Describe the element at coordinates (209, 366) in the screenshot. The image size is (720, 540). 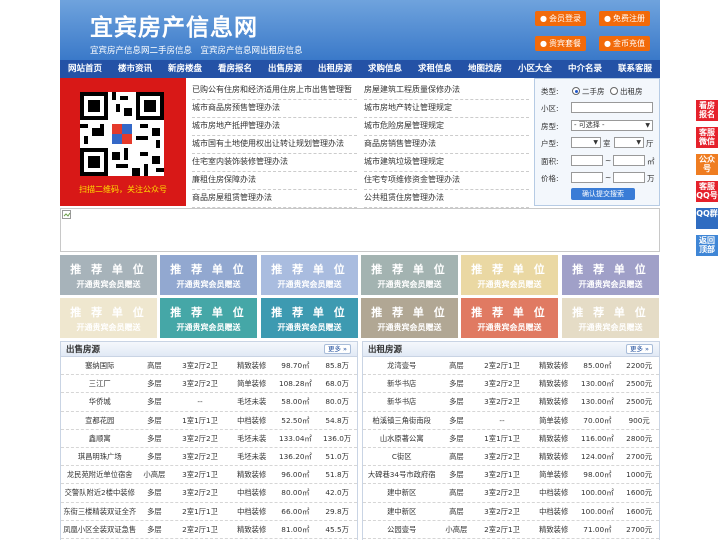
I see `table-row: 塞纳国际 高层 3室2厅2卫 精致装修 98.70㎡ 85.8万` at that location.